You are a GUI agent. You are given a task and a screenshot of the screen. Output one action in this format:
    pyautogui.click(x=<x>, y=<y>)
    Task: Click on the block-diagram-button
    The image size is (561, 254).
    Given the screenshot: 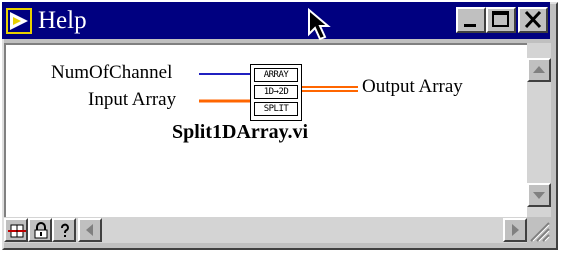 What is the action you would take?
    pyautogui.click(x=16, y=230)
    